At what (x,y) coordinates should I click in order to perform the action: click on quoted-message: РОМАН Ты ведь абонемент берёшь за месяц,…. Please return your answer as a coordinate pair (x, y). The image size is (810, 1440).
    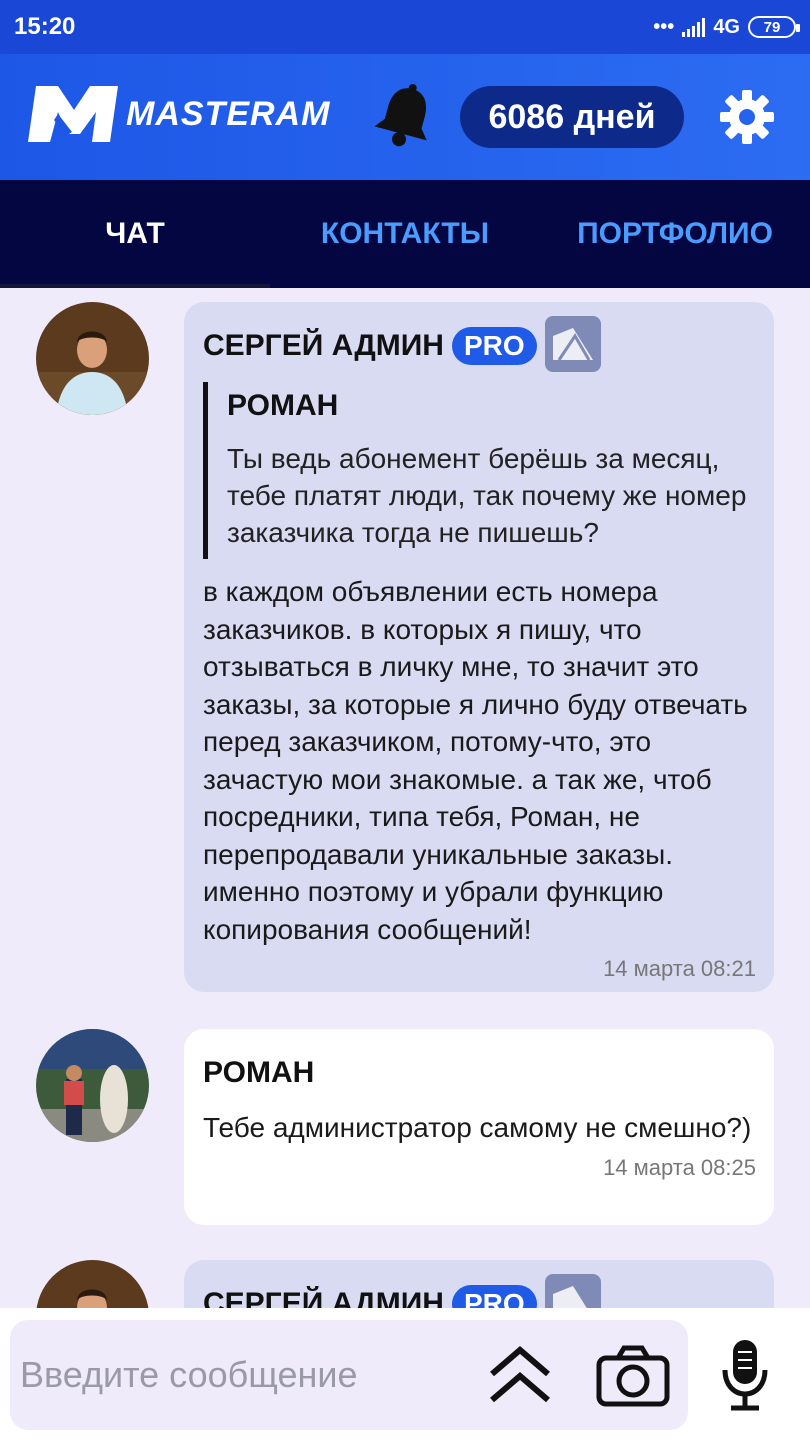
    Looking at the image, I should click on (479, 470).